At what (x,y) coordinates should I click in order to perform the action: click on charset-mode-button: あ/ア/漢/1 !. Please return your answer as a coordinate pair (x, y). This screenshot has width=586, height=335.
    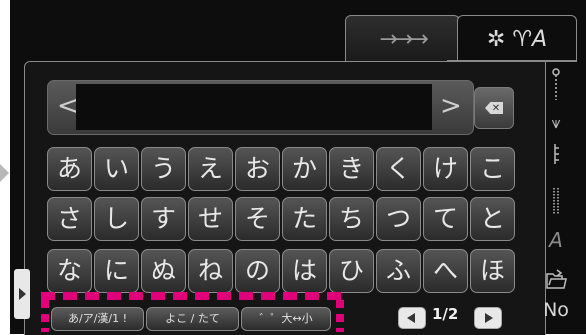
    Looking at the image, I should click on (97, 319).